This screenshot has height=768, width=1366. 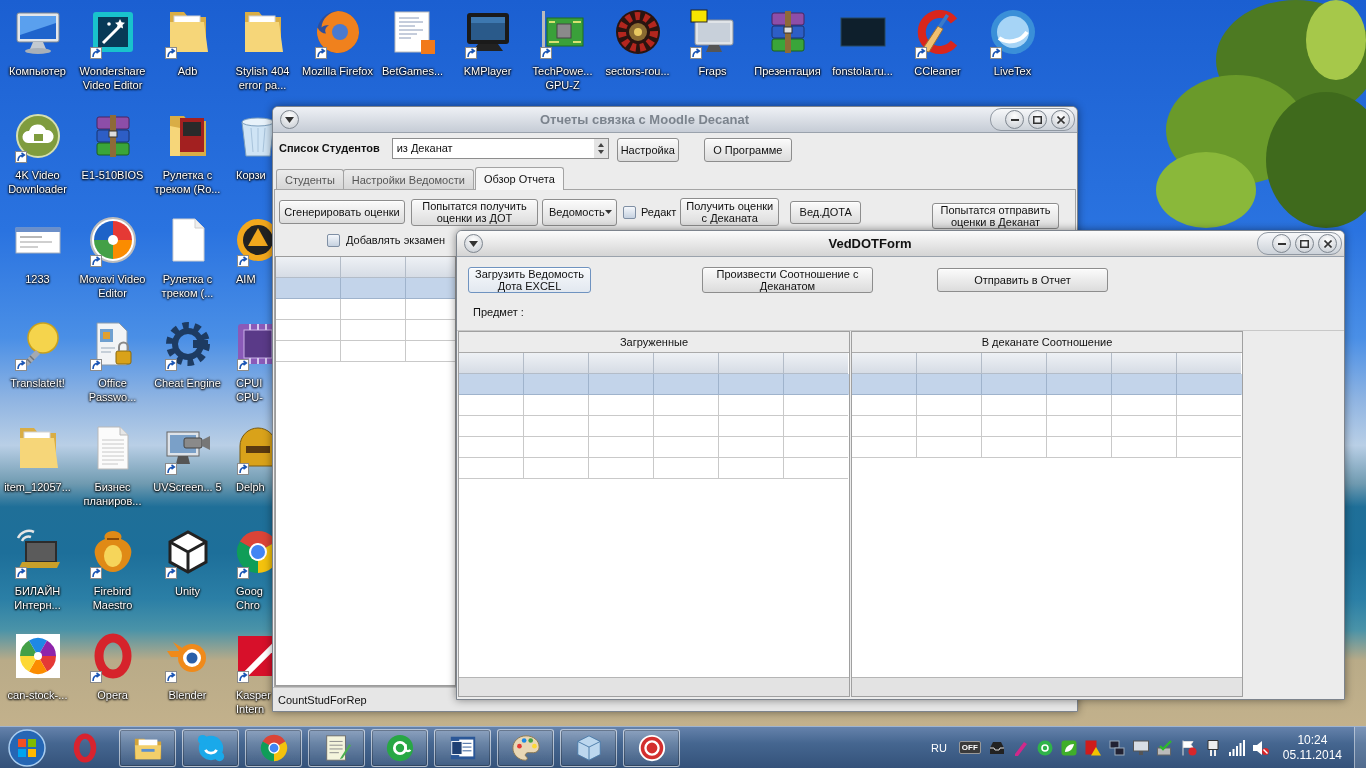 What do you see at coordinates (1068, 747) in the screenshot?
I see `leaf-icon` at bounding box center [1068, 747].